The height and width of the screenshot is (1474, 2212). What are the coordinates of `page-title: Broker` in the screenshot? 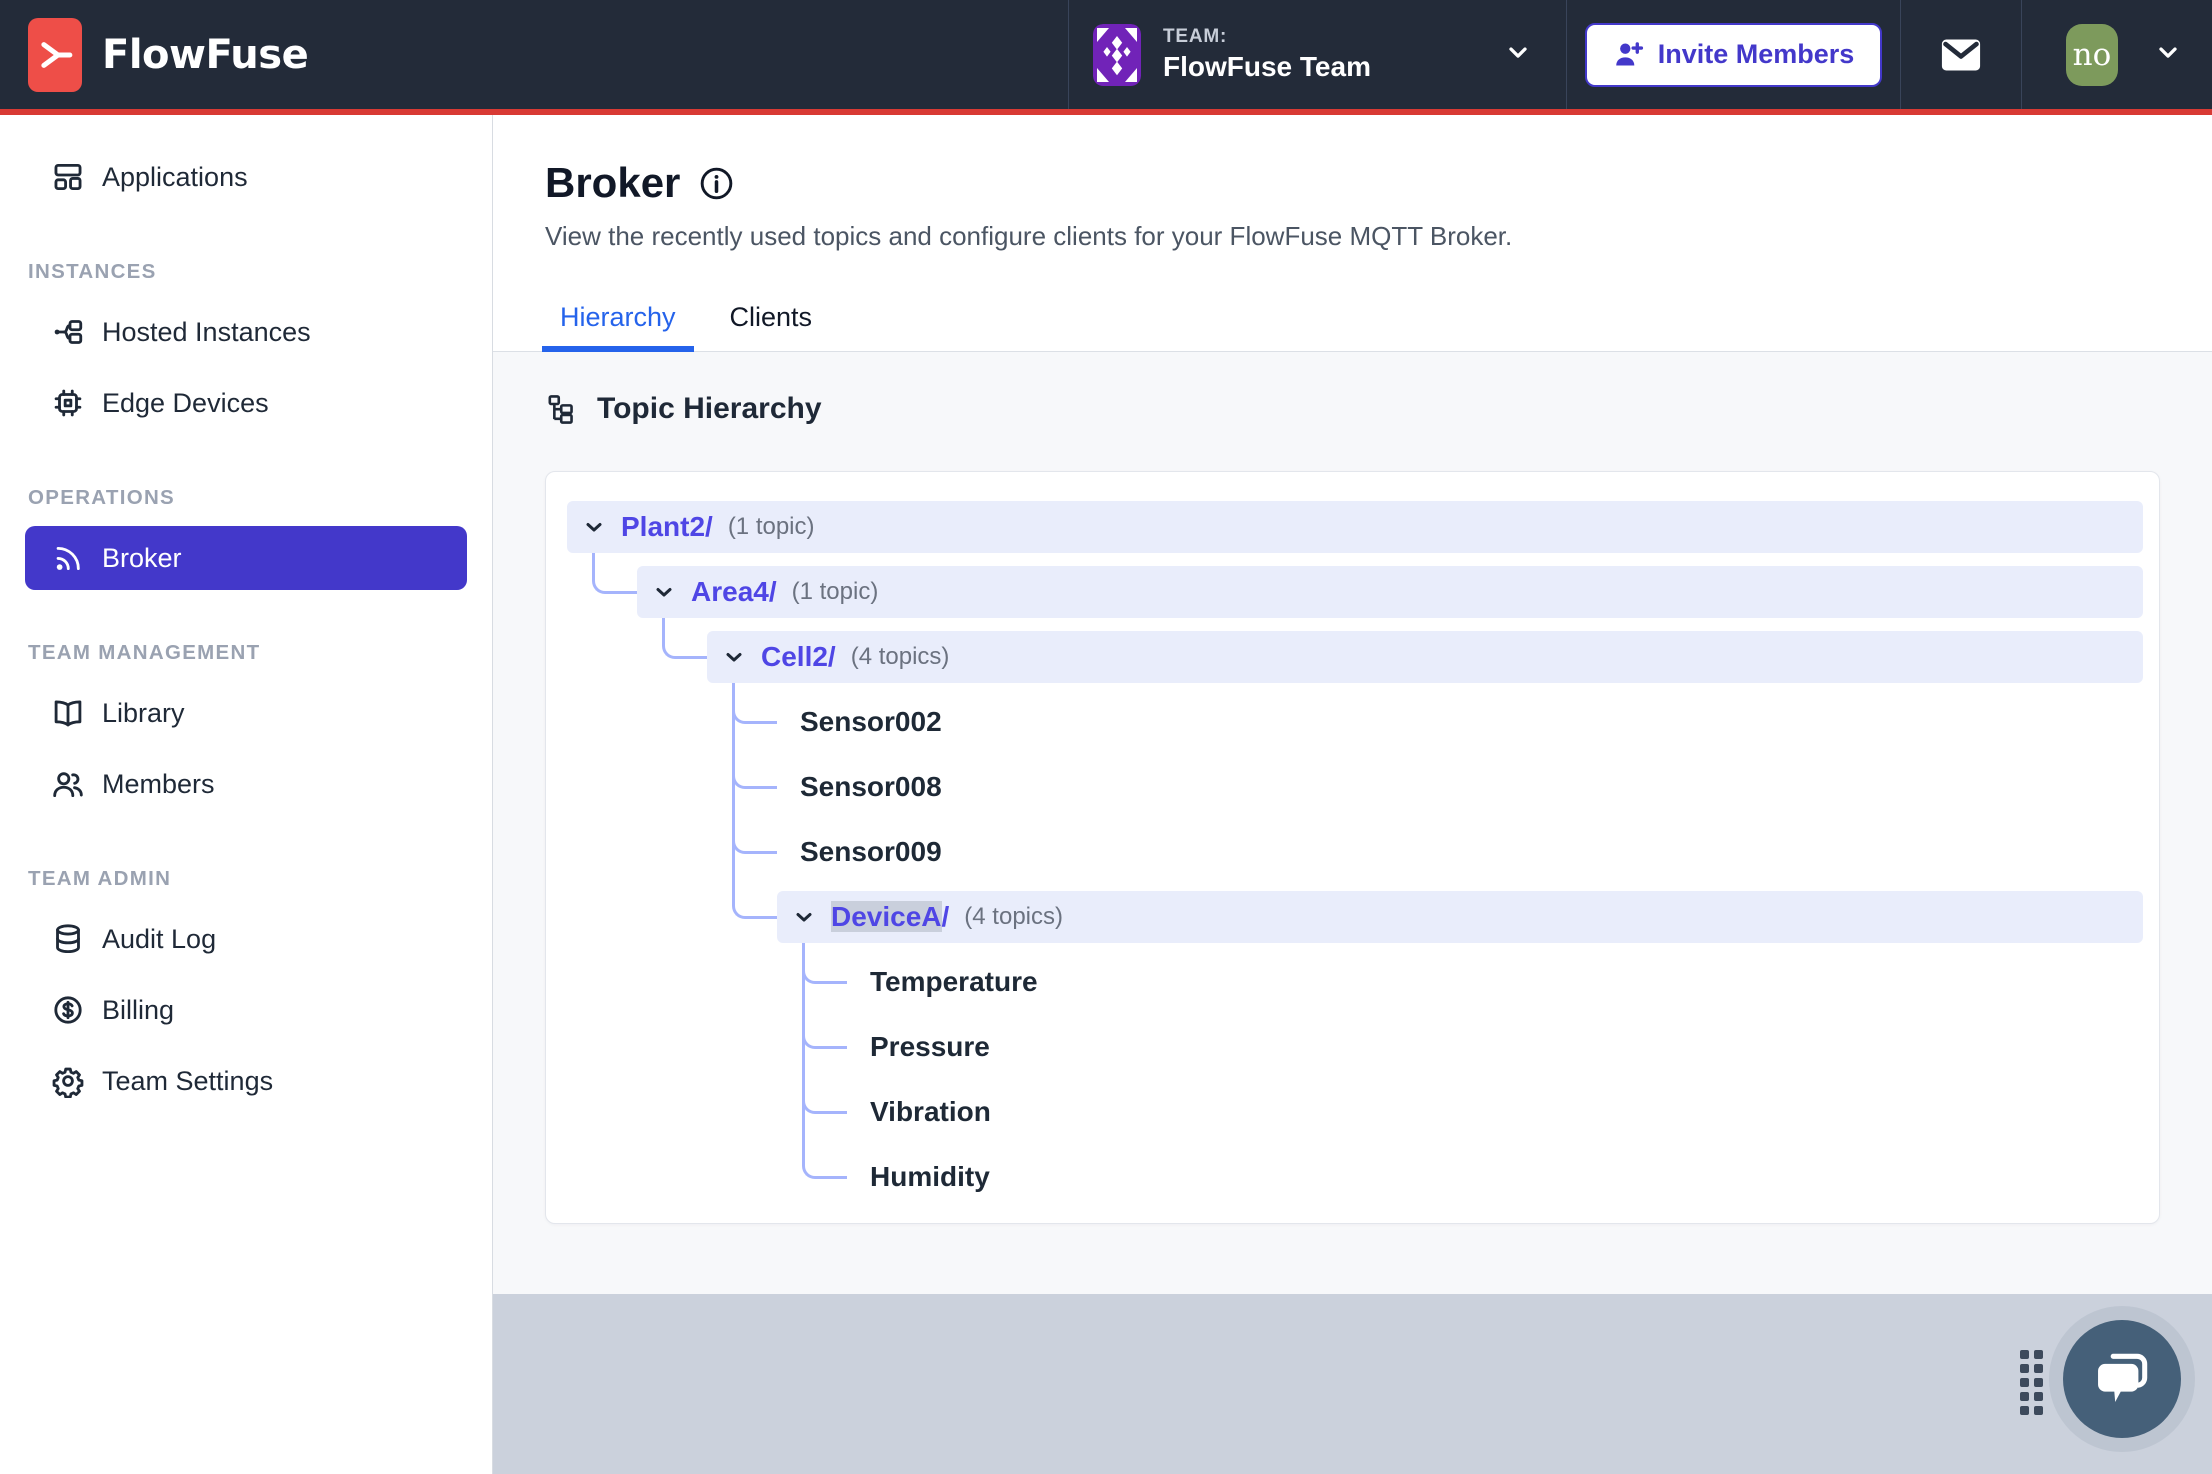 It's located at (613, 182).